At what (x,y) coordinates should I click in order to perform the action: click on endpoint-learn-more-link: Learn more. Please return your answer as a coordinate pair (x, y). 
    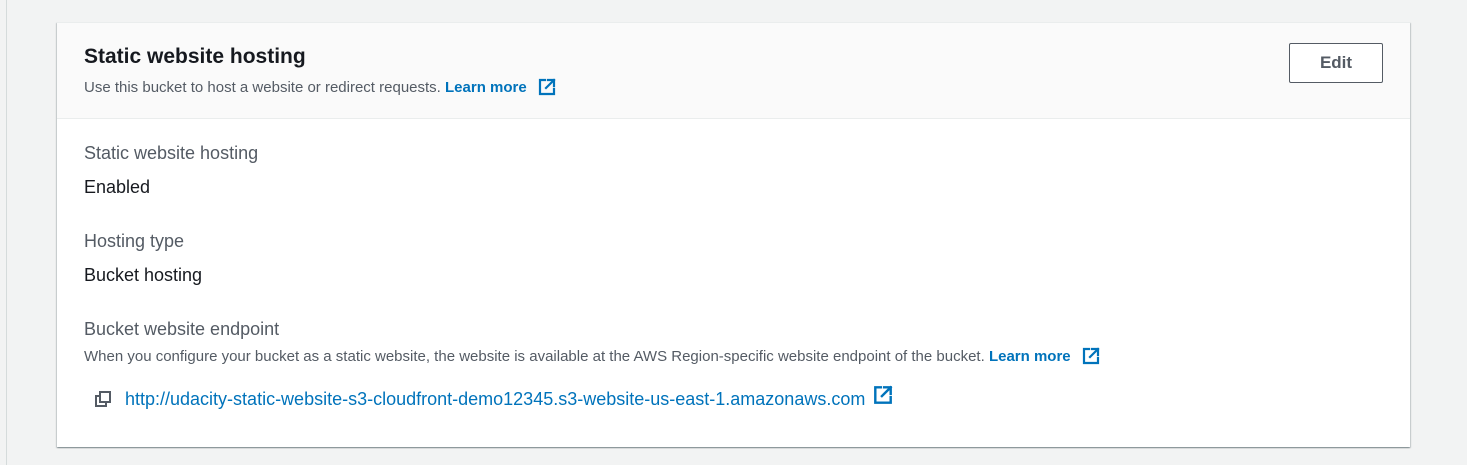
    Looking at the image, I should click on (1030, 356).